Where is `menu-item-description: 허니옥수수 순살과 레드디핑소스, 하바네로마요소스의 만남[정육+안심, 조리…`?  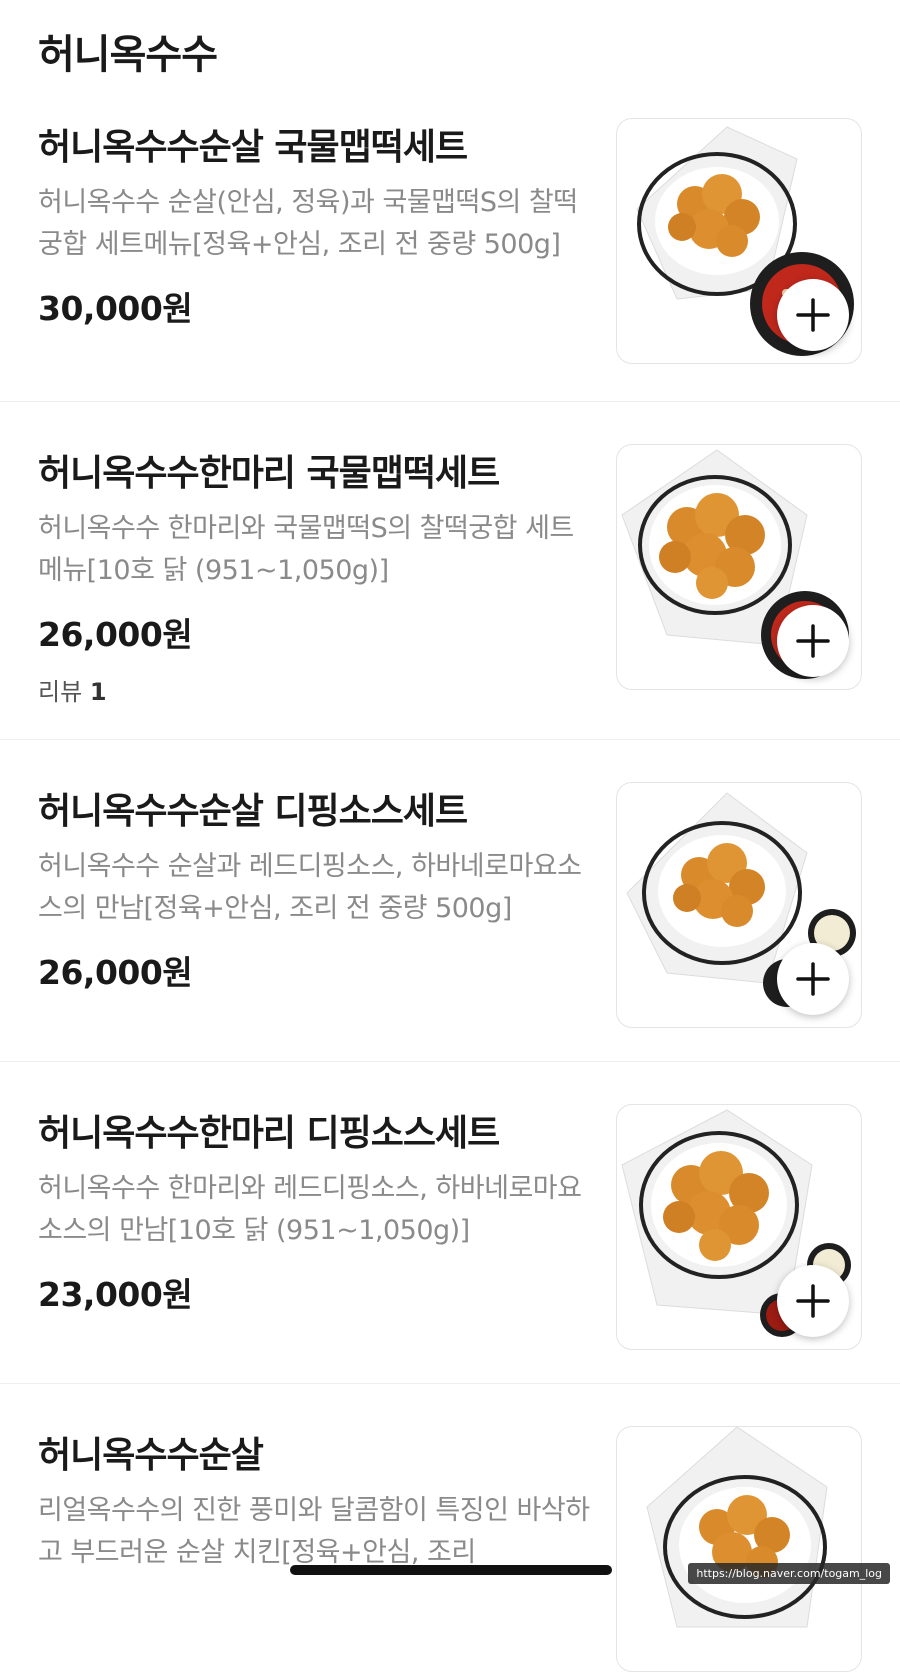
menu-item-description: 허니옥수수 순살과 레드디핑소스, 하바네로마요소스의 만남[정육+안심, 조리… is located at coordinates (310, 887).